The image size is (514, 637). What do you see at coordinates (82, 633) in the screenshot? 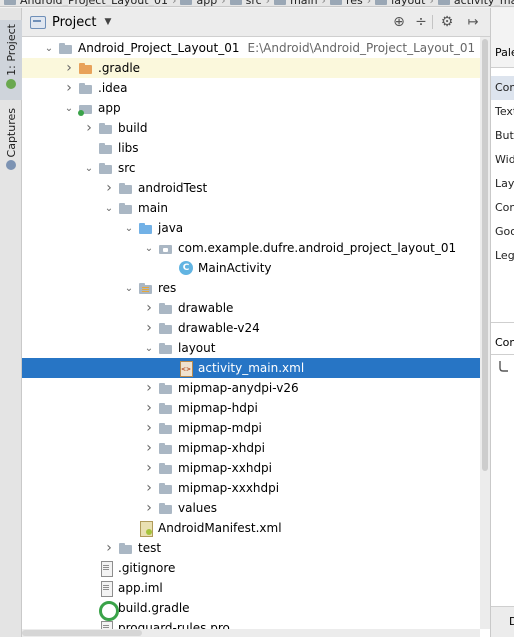
I see `horizontal-scrollbar-thumb` at bounding box center [82, 633].